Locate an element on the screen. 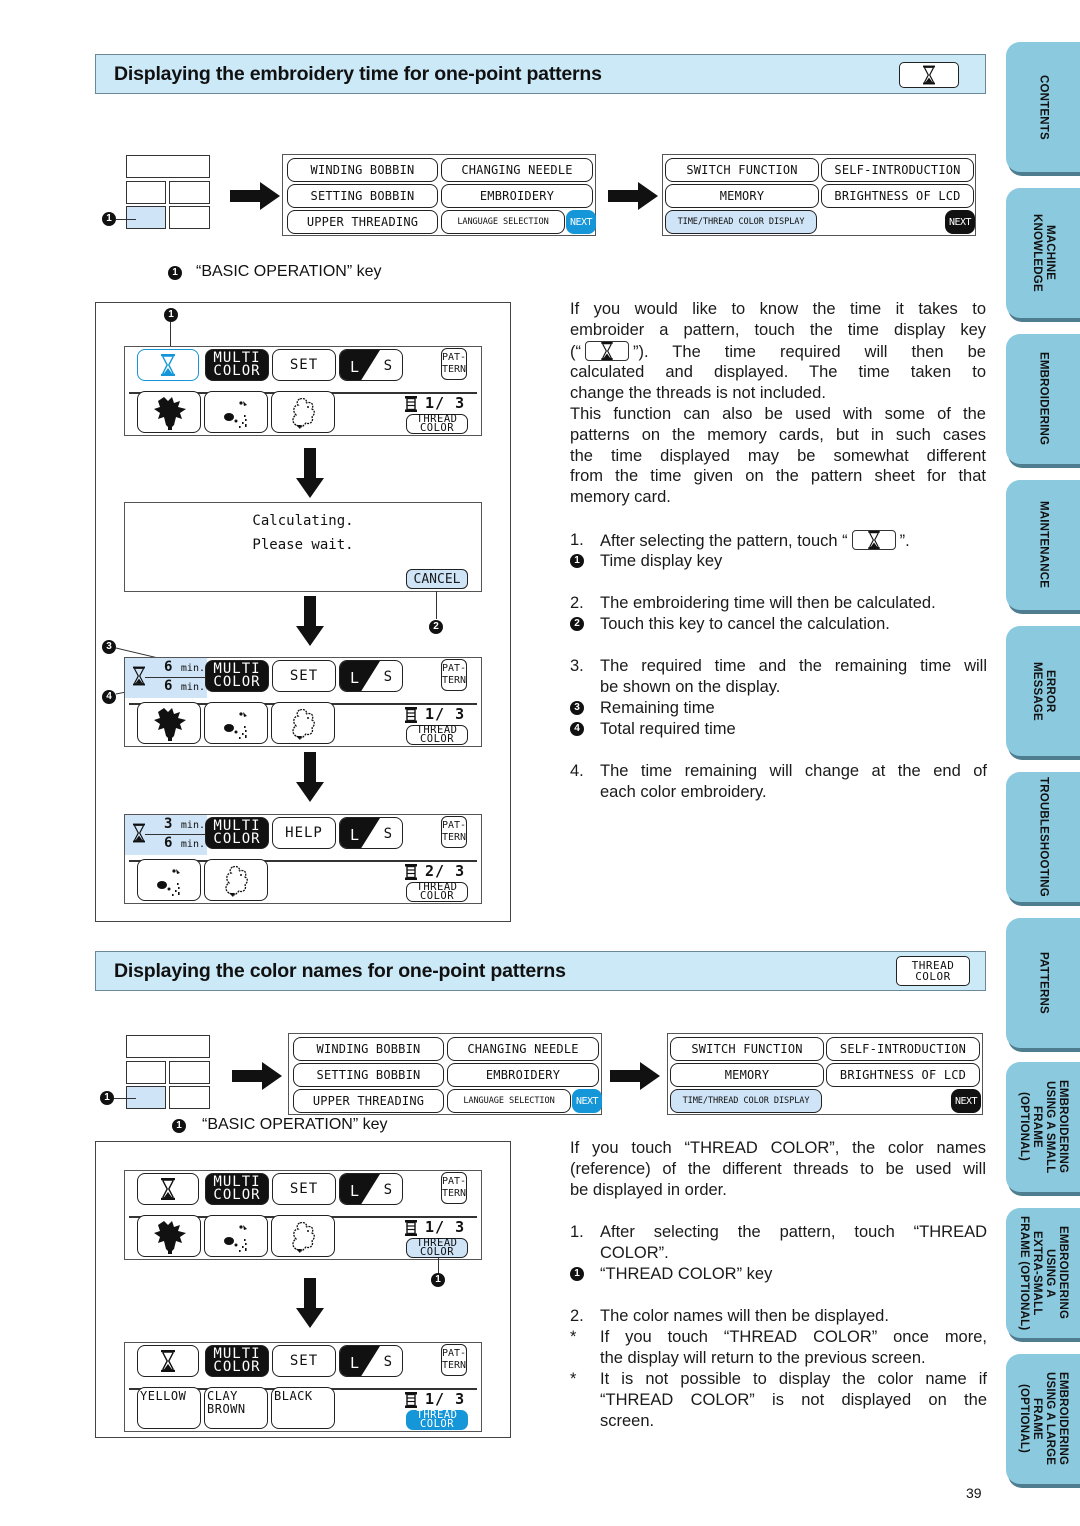  color-name-yellow: YELLOW is located at coordinates (169, 1408).